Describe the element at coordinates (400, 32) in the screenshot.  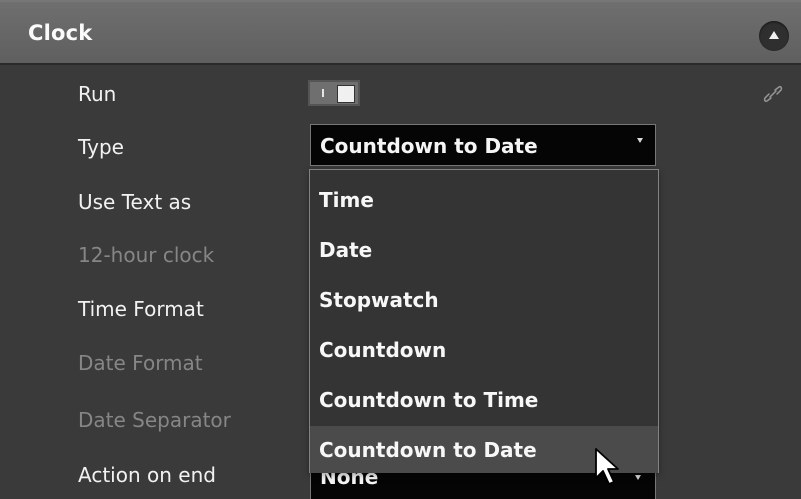
I see `clock-section-header: Clock` at that location.